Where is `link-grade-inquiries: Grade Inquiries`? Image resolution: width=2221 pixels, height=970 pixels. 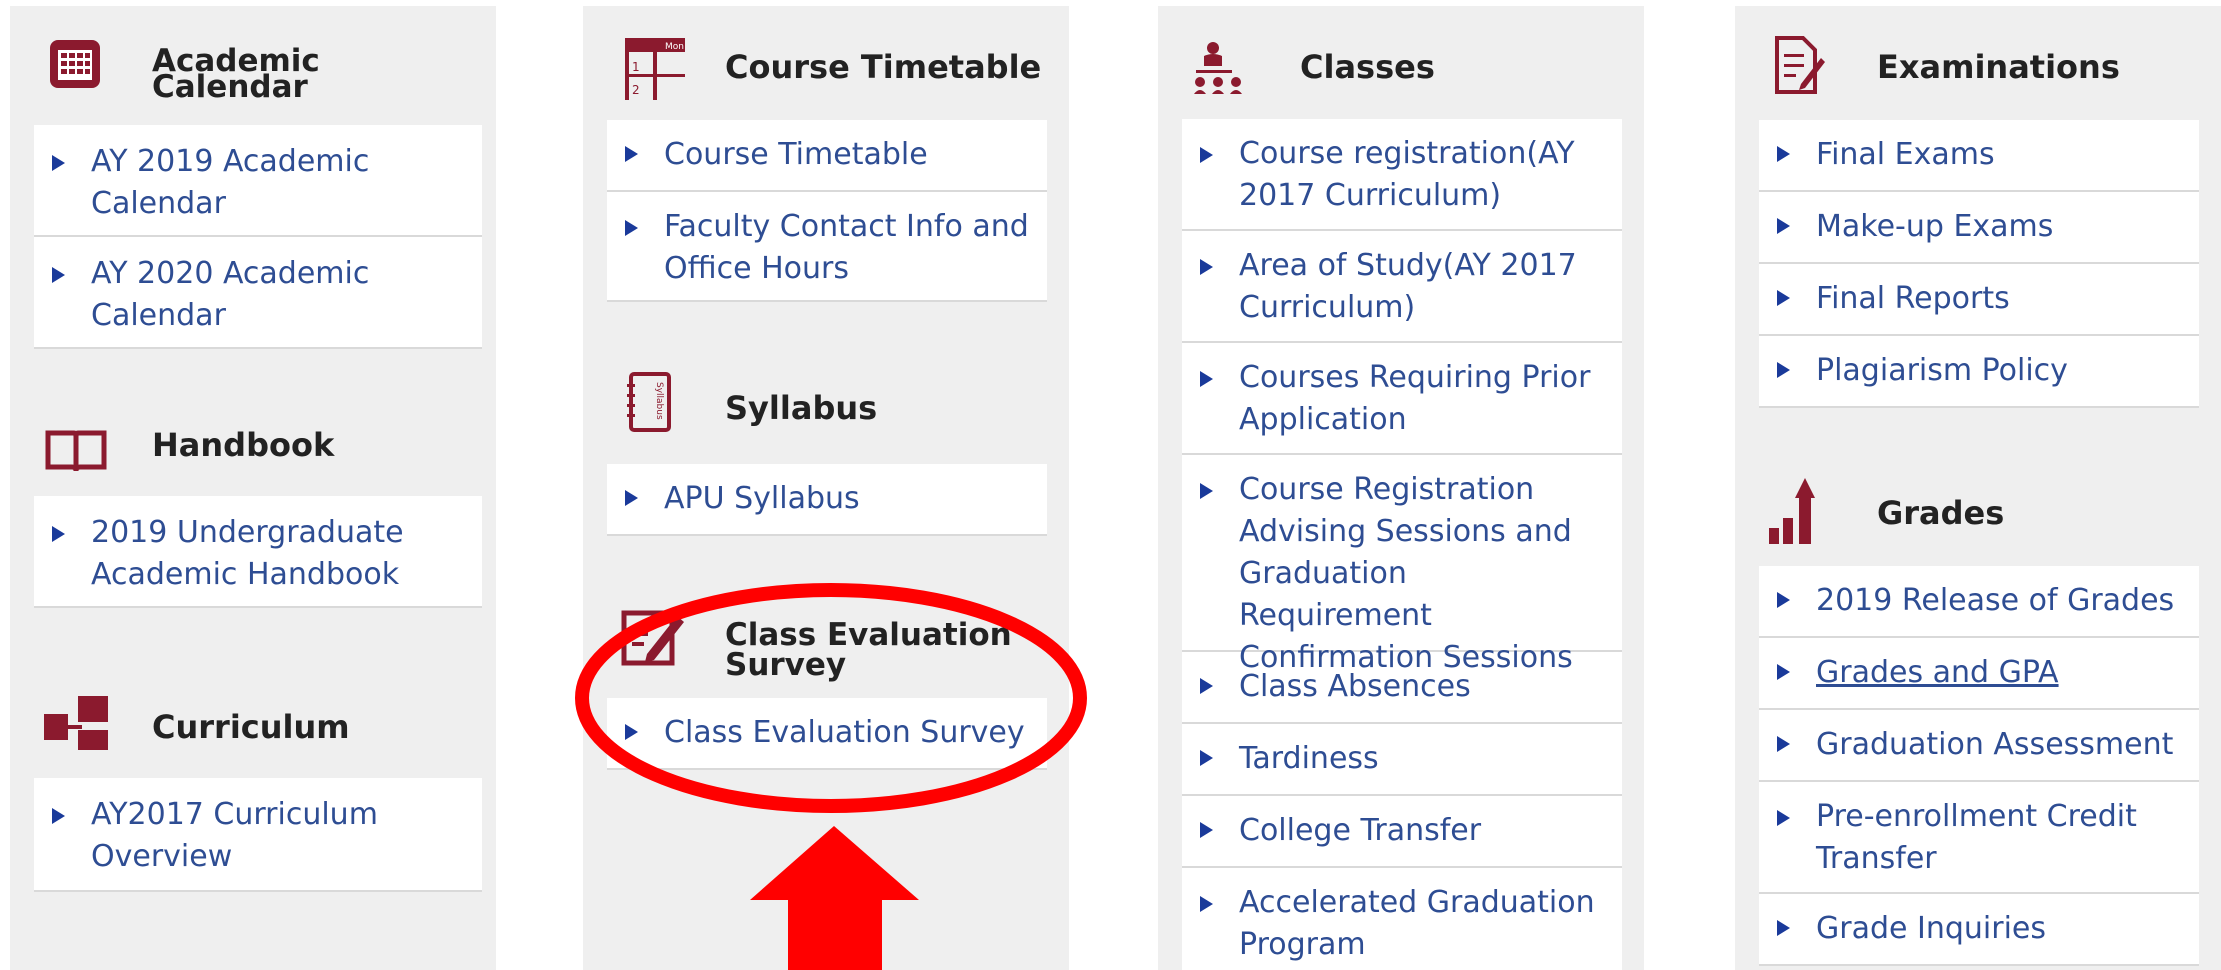 link-grade-inquiries: Grade Inquiries is located at coordinates (1979, 930).